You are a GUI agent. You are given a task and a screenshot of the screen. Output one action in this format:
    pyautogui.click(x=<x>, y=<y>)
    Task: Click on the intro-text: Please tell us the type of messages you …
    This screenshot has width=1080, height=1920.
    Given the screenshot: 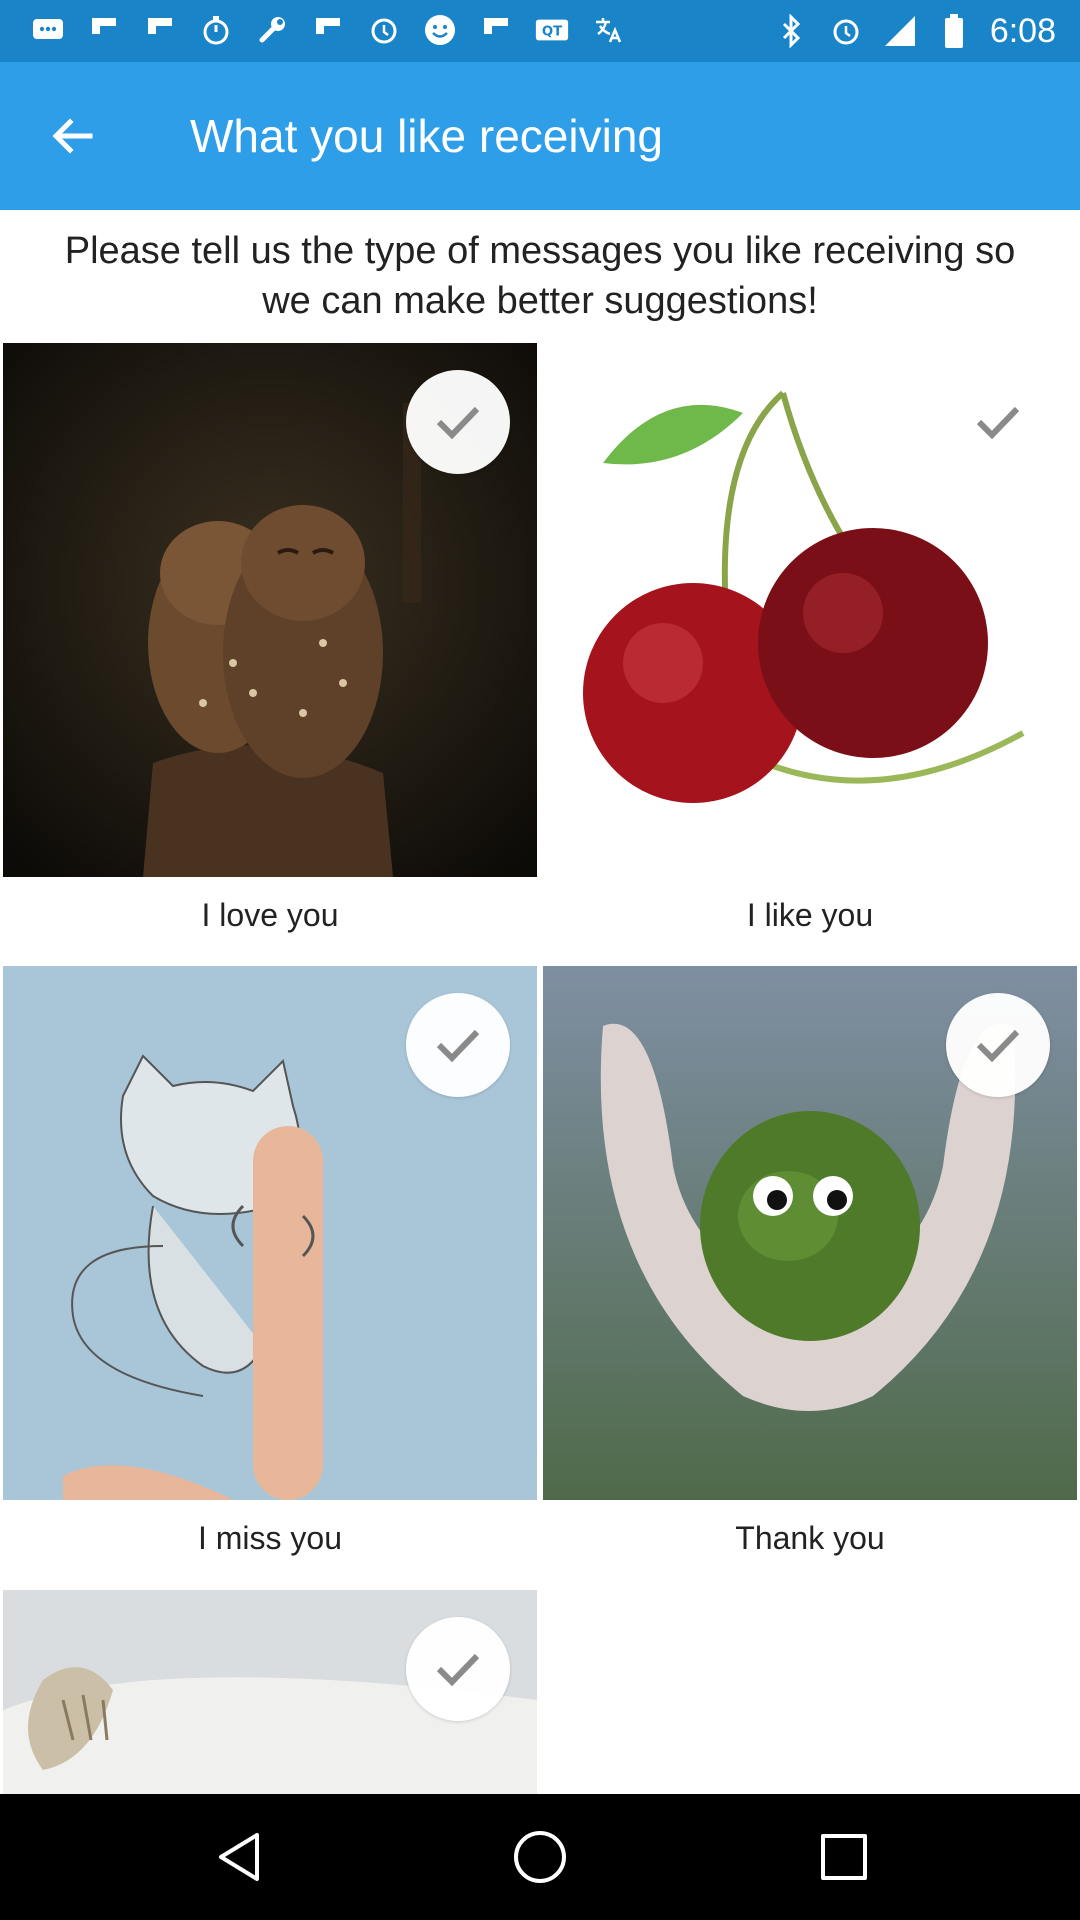 What is the action you would take?
    pyautogui.click(x=540, y=276)
    